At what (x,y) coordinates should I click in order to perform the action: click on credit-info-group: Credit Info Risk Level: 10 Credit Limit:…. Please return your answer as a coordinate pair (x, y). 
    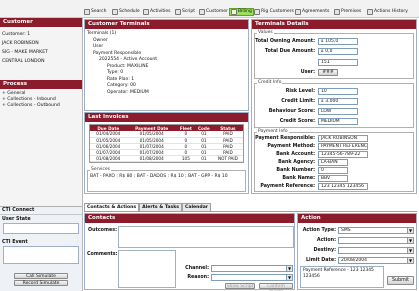
    Looking at the image, I should click on (334, 104).